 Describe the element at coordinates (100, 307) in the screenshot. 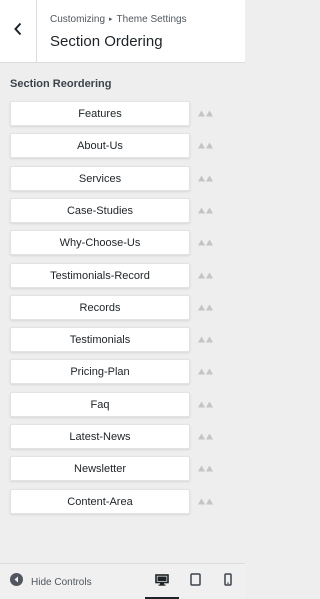

I see `section-item-button: Records` at that location.